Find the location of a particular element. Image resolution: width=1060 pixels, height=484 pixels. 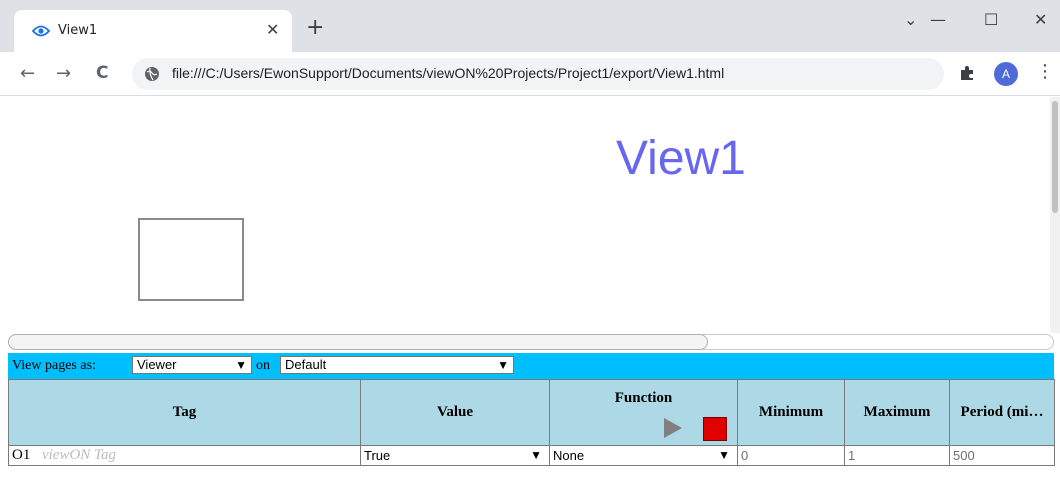

browser-tab: View1 ✕ is located at coordinates (153, 31).